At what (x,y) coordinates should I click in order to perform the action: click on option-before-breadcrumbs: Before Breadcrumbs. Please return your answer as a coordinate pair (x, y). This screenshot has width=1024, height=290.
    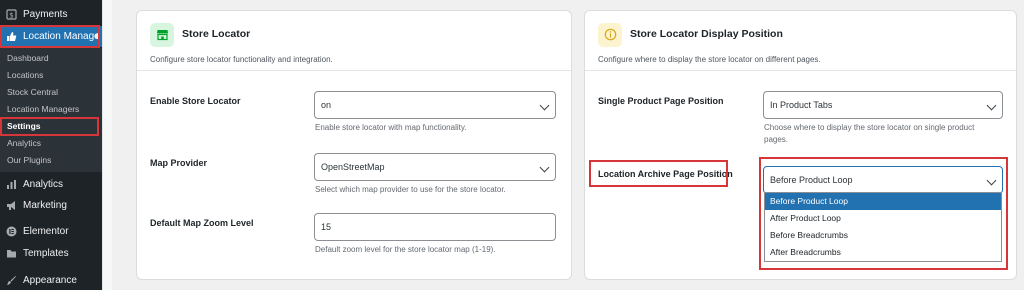
    Looking at the image, I should click on (883, 235).